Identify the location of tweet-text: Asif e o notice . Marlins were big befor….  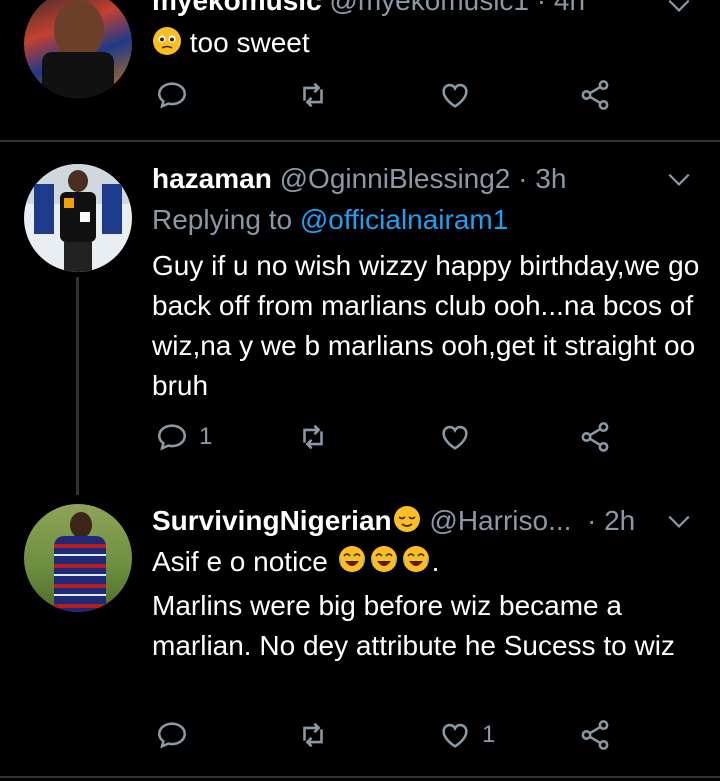
(427, 604).